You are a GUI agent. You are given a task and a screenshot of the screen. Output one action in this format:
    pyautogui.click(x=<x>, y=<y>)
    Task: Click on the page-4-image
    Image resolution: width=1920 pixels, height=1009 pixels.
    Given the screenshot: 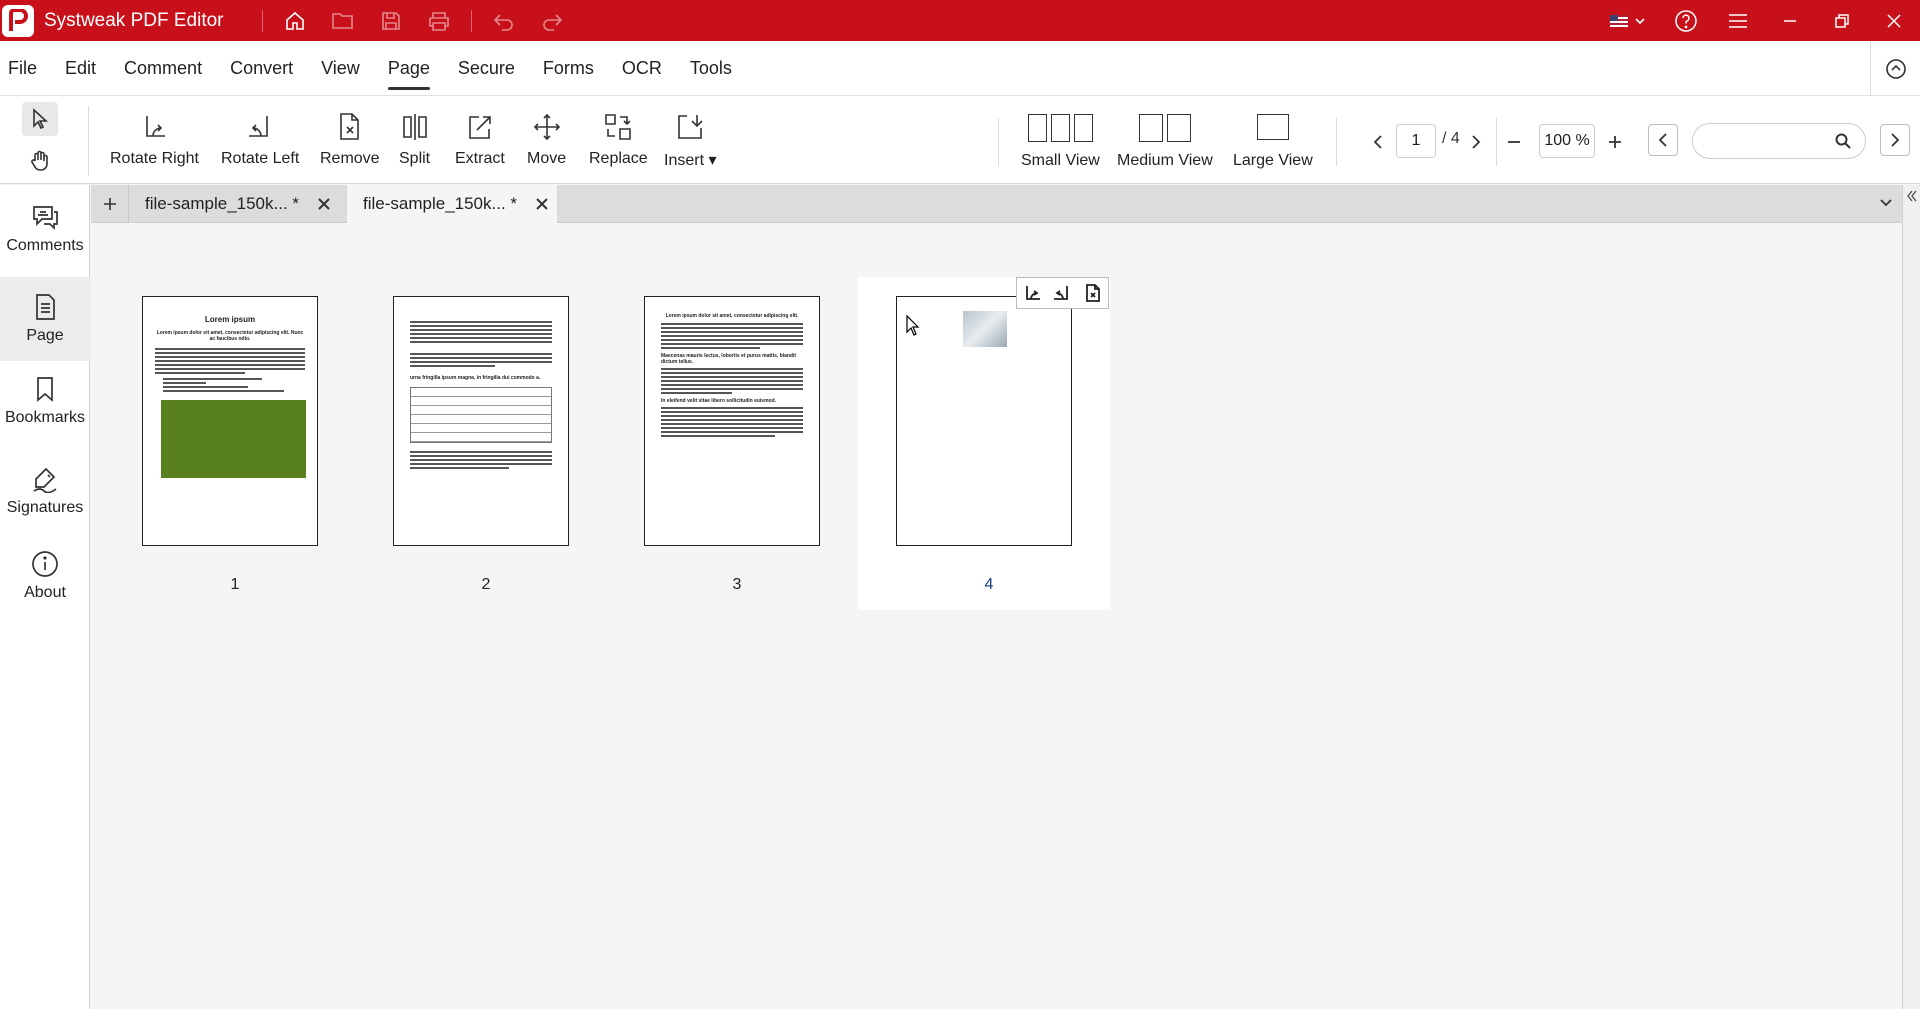 What is the action you would take?
    pyautogui.click(x=985, y=329)
    